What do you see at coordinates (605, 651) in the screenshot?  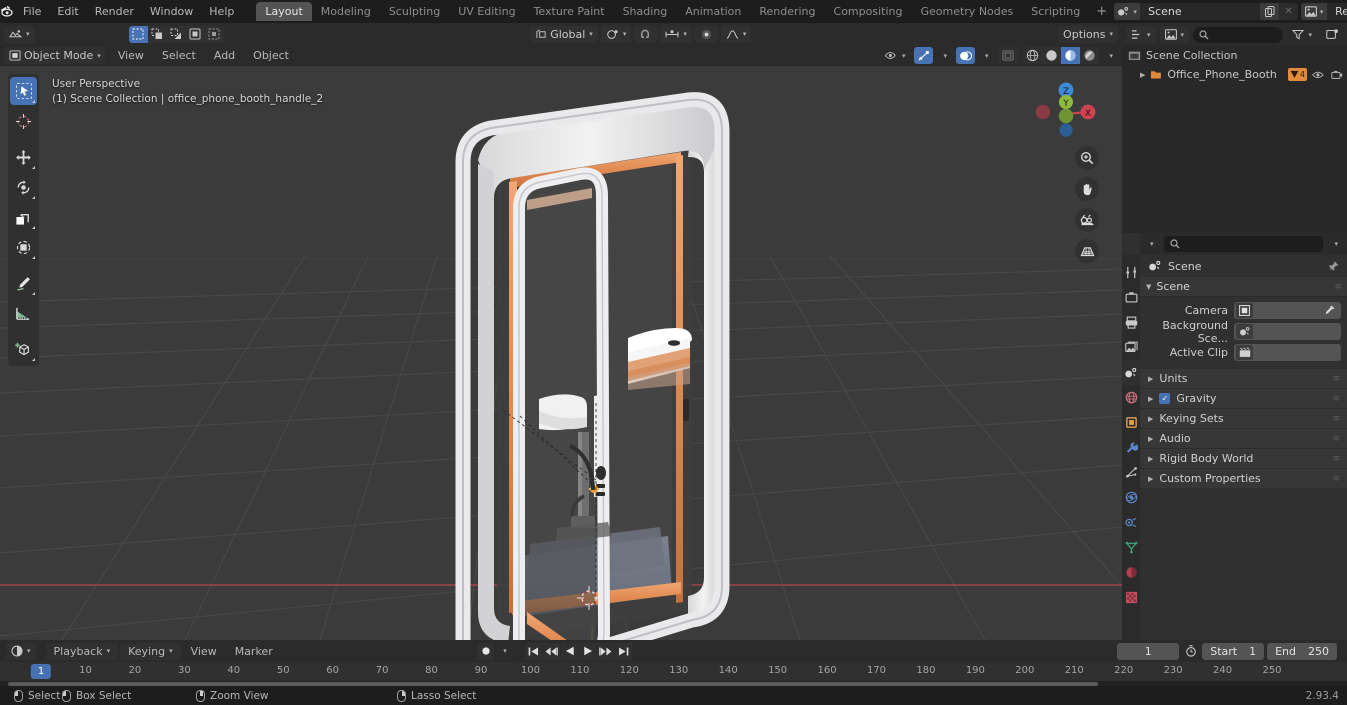 I see `next-keyframe-button` at bounding box center [605, 651].